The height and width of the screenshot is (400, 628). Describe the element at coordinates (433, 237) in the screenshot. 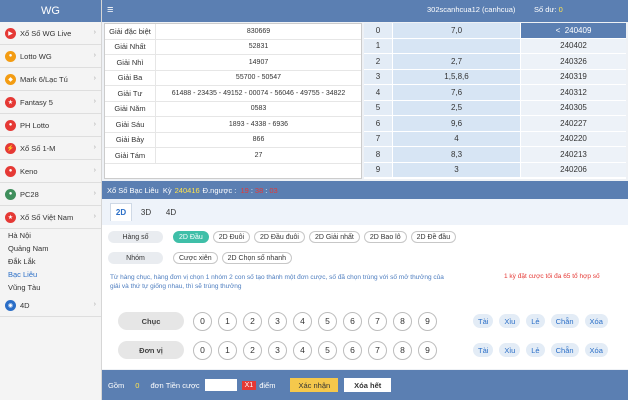

I see `bet-type-chip: 2D Đề đầu` at that location.